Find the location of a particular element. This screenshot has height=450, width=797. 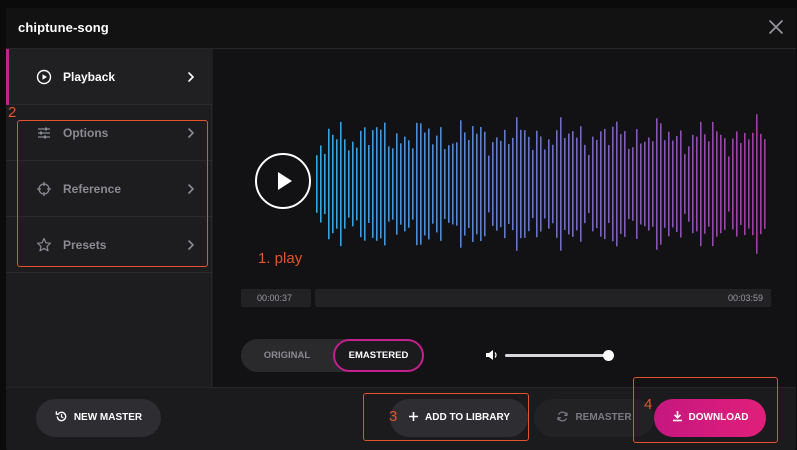

volume-slider is located at coordinates (561, 355).